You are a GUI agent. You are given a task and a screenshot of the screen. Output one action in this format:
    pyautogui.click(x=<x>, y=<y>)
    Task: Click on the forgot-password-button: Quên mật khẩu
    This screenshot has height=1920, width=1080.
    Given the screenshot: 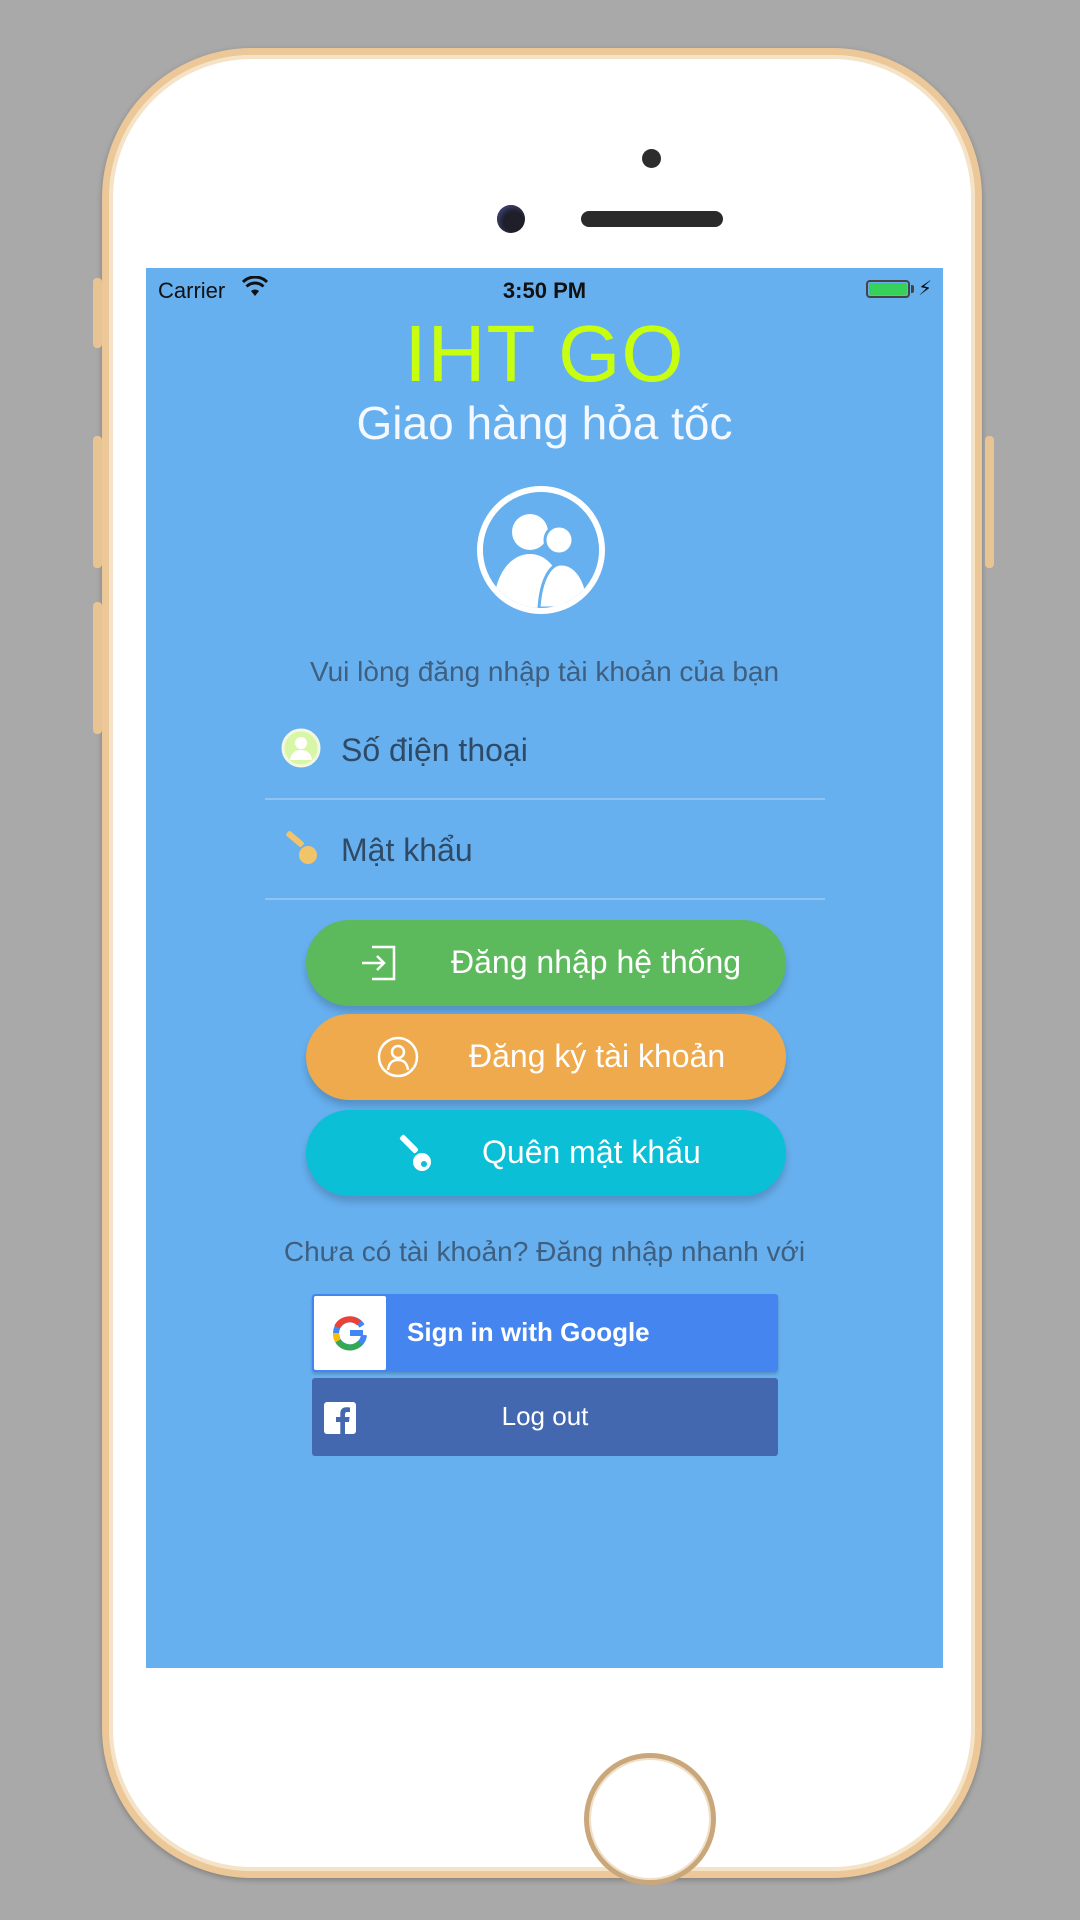 What is the action you would take?
    pyautogui.click(x=546, y=1153)
    